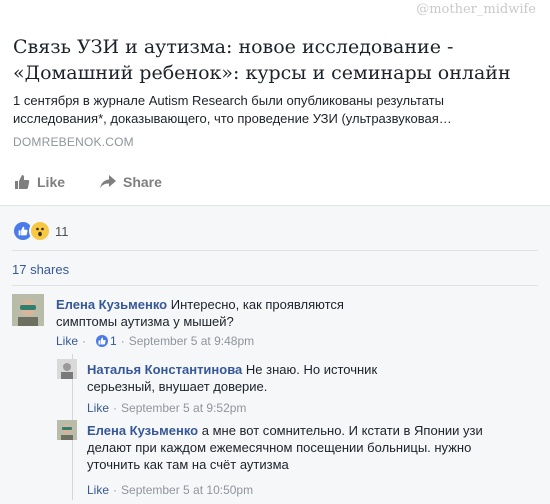 The image size is (550, 504). What do you see at coordinates (164, 369) in the screenshot?
I see `comment-author: Наталья Константинова` at bounding box center [164, 369].